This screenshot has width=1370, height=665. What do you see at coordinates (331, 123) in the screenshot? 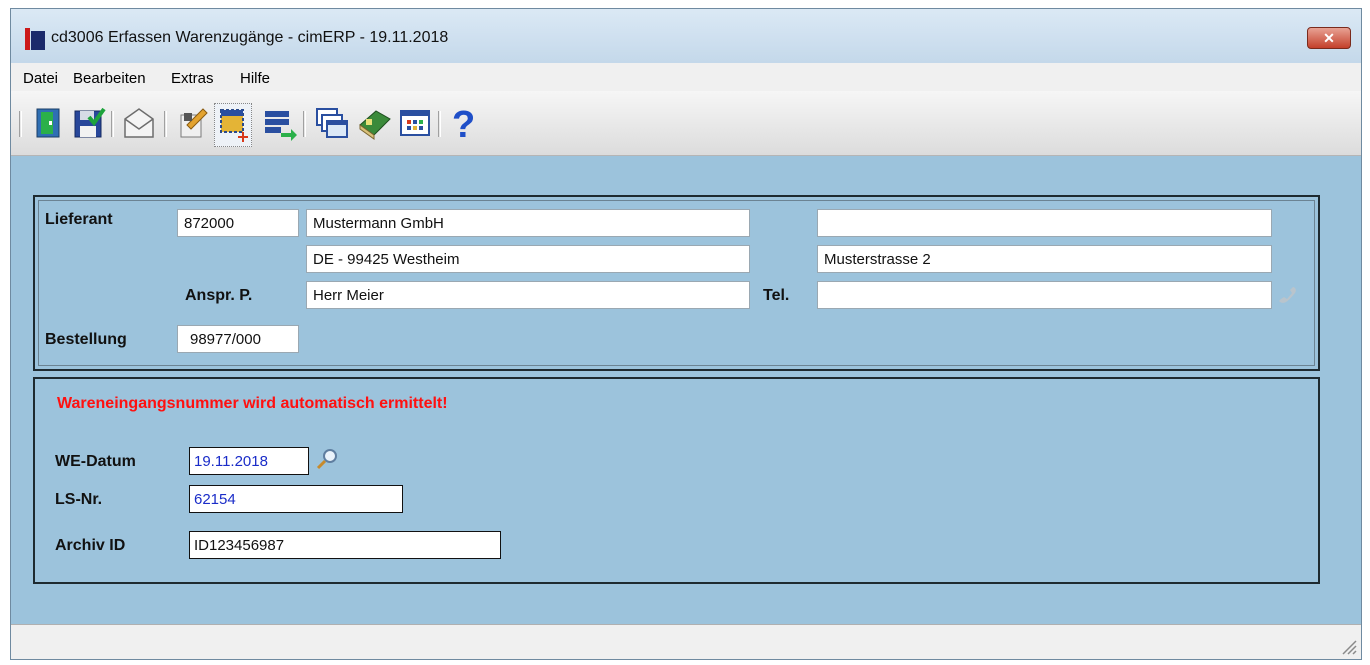
I see `windows-icon` at bounding box center [331, 123].